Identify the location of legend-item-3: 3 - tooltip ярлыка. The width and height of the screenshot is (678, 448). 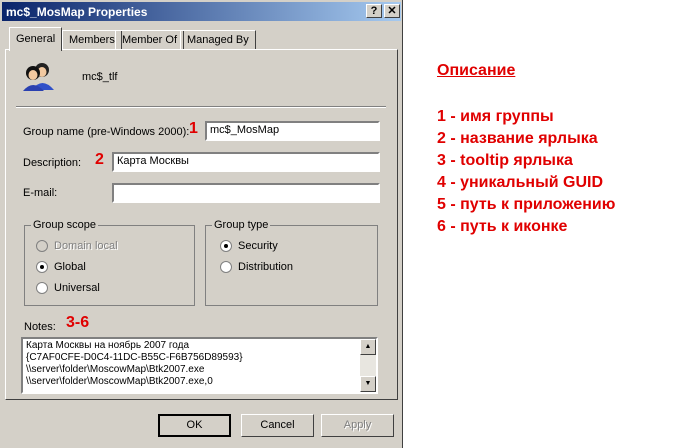
(505, 160).